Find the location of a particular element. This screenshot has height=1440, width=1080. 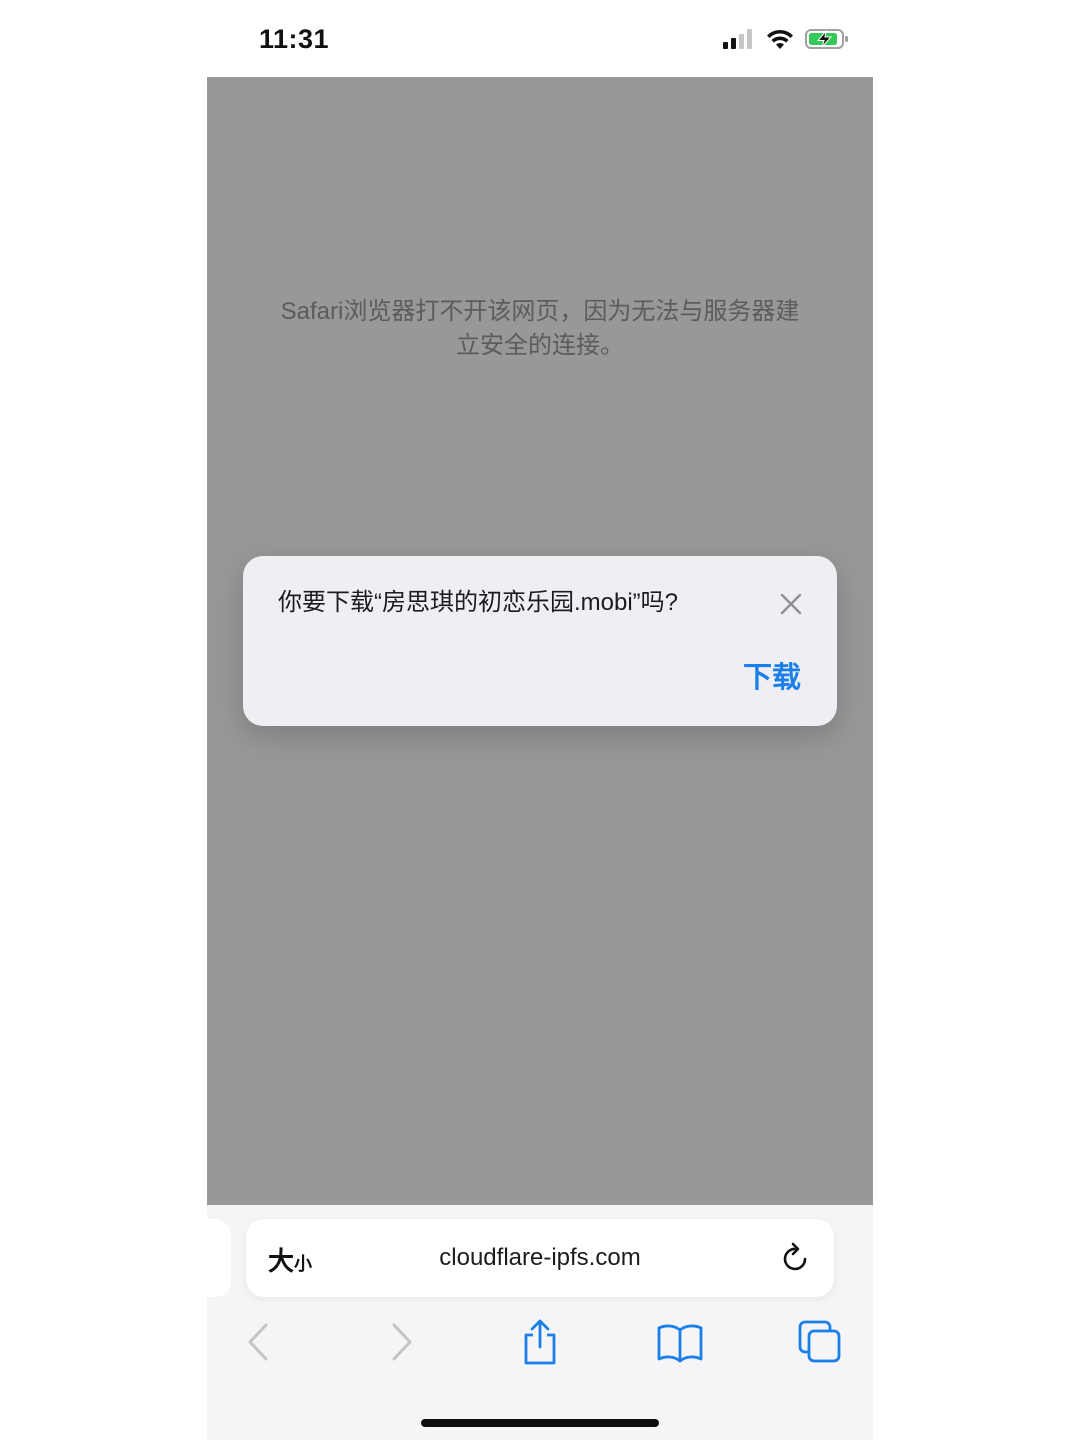

share-icon is located at coordinates (540, 1342).